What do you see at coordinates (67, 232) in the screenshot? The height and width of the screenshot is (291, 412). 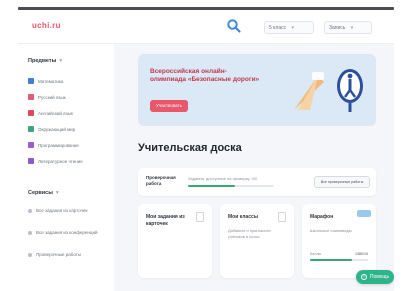 I see `sidebar-item-label: Все задания из конференций` at bounding box center [67, 232].